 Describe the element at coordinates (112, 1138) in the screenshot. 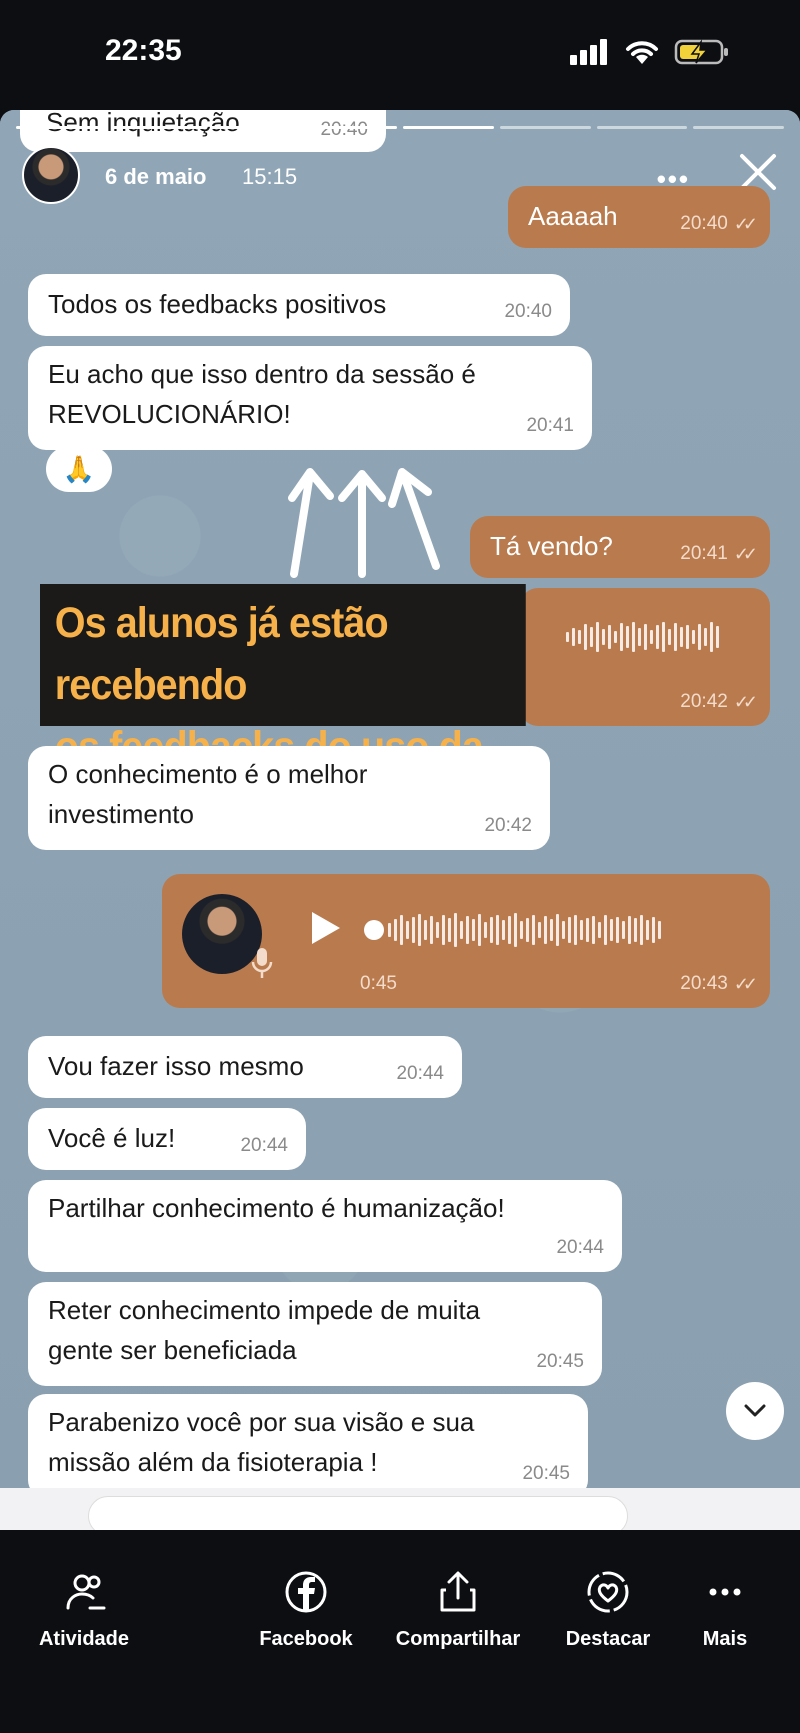

I see `message-text: Você é luz!` at that location.